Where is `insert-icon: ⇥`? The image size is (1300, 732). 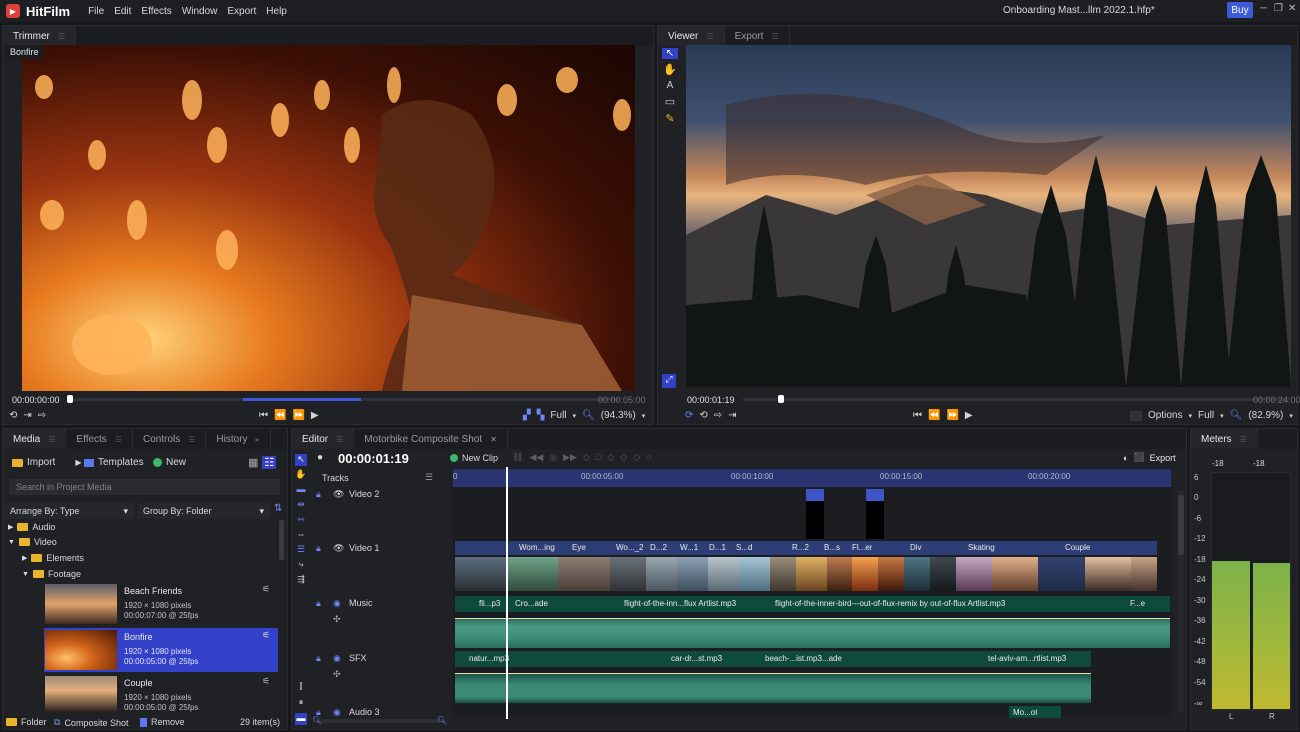 insert-icon: ⇥ is located at coordinates (27, 415).